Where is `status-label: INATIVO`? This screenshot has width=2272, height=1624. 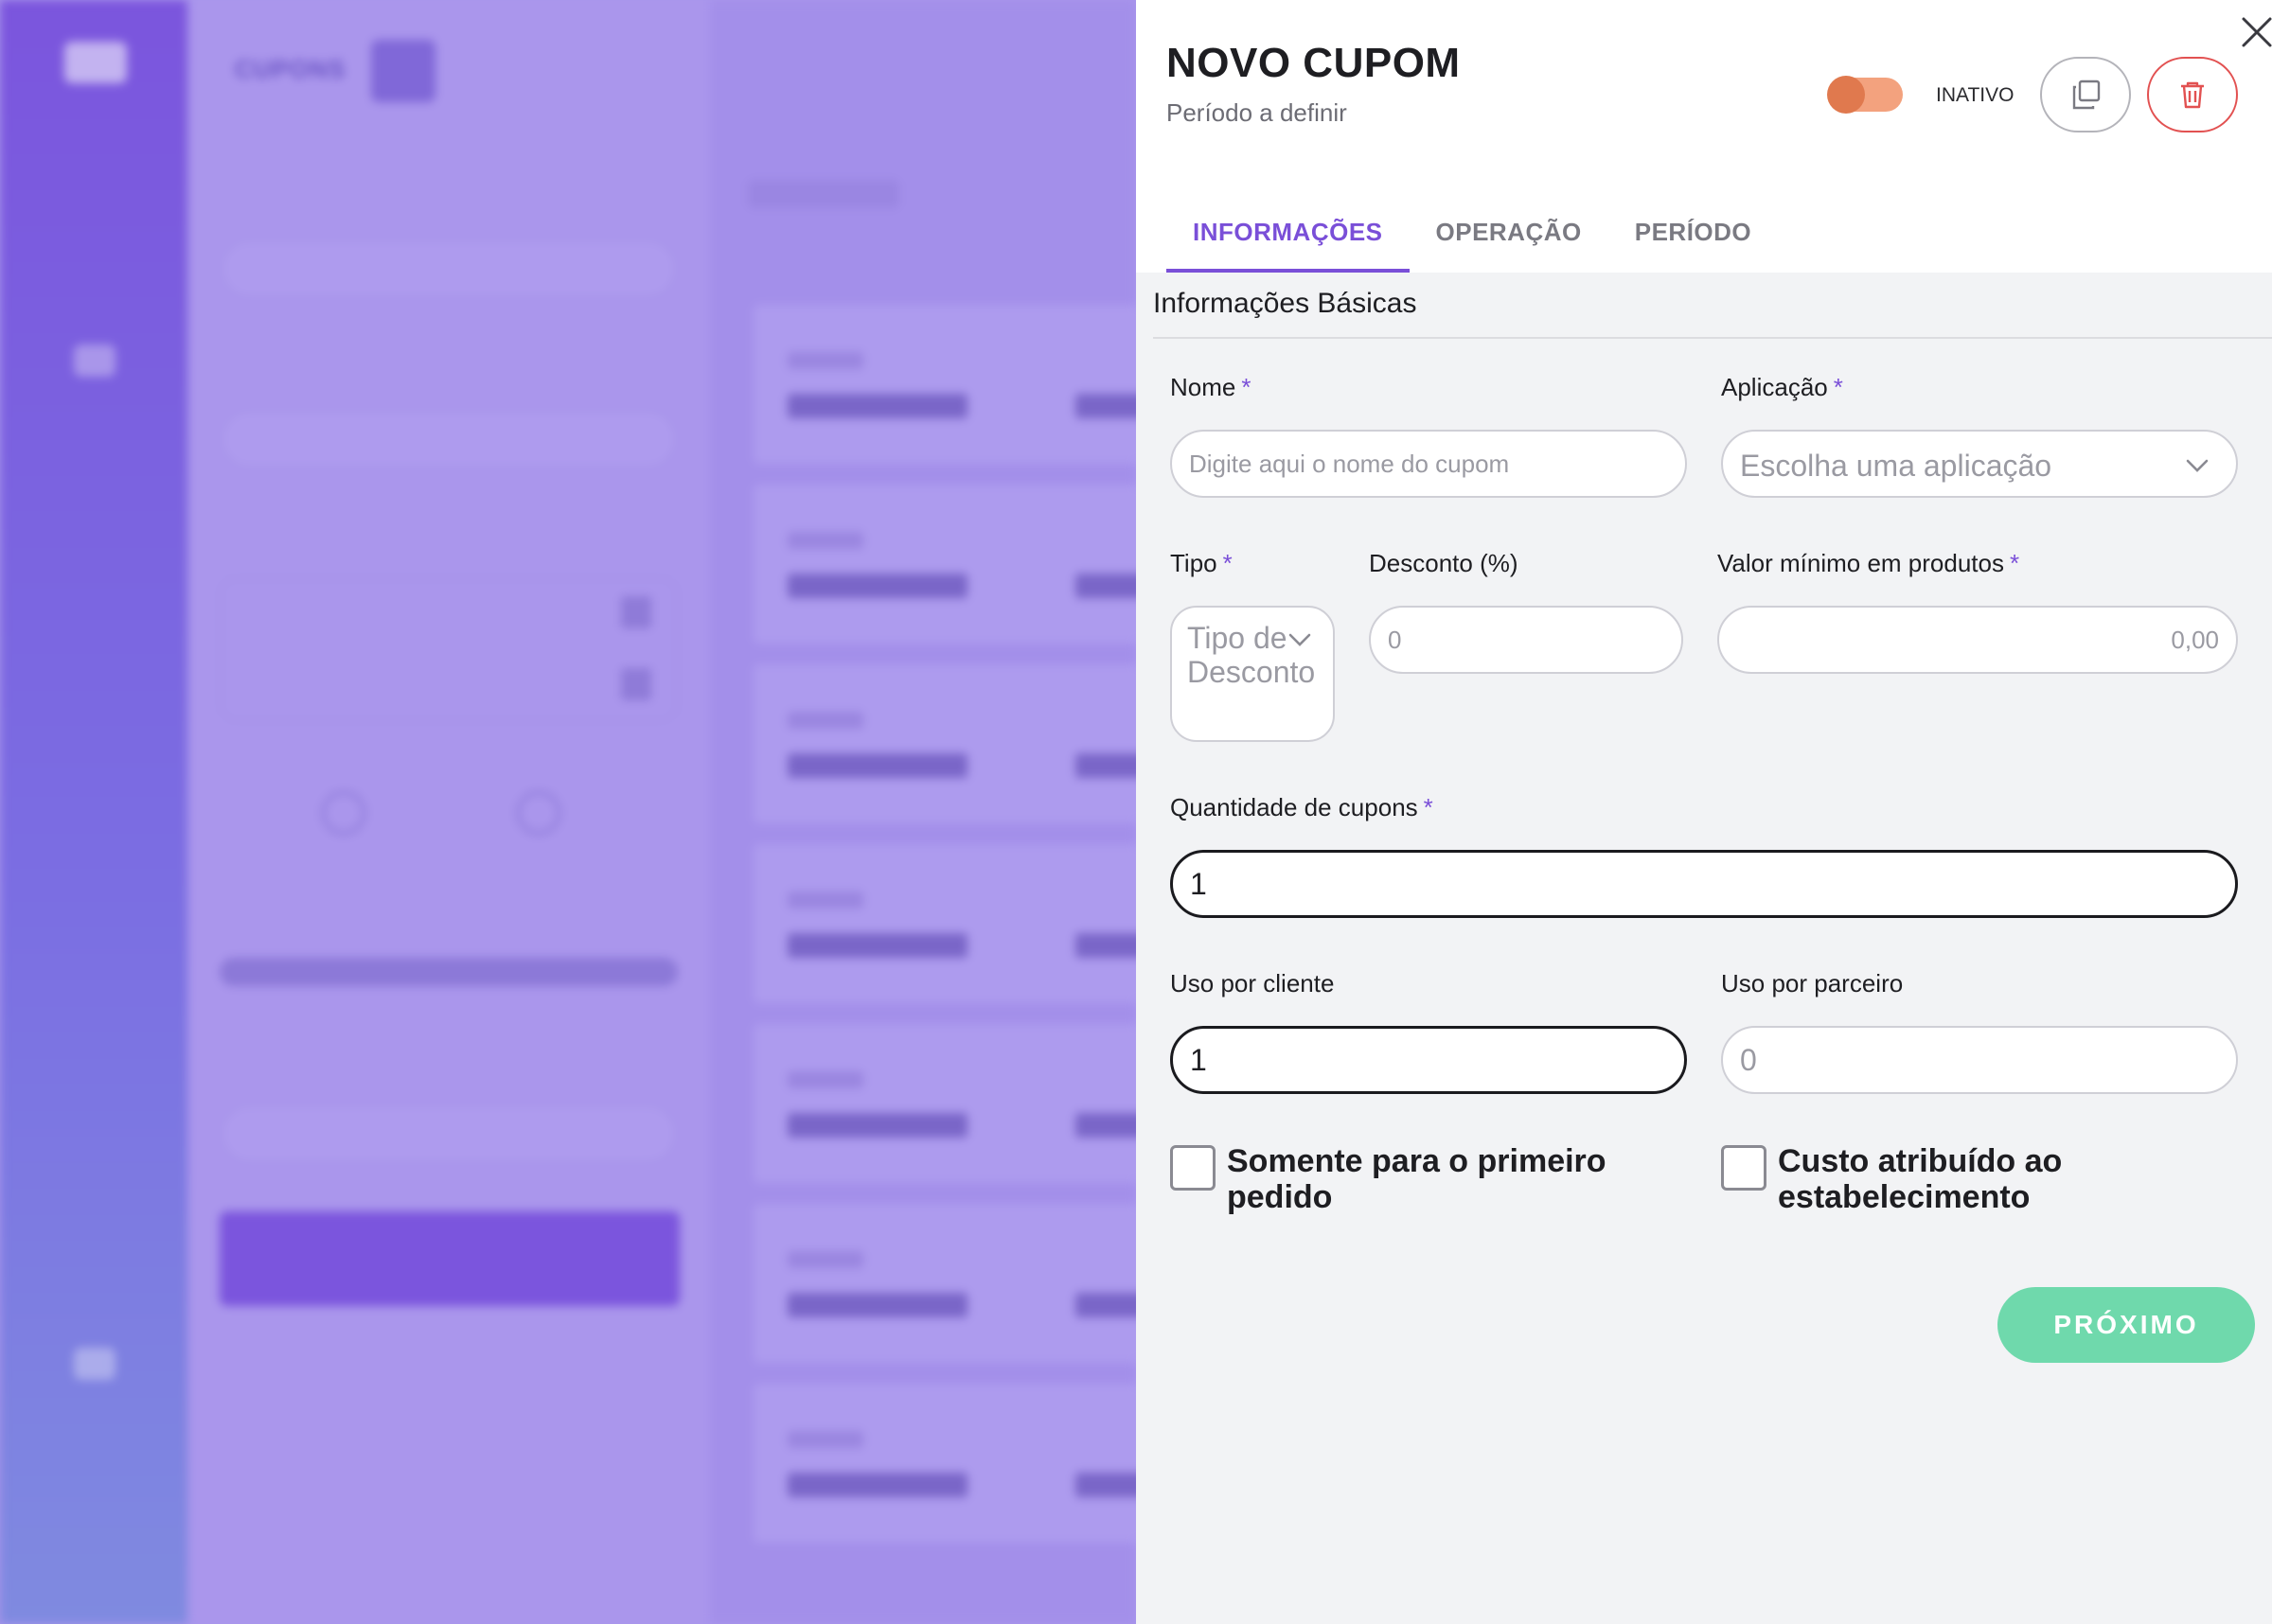 status-label: INATIVO is located at coordinates (1975, 95).